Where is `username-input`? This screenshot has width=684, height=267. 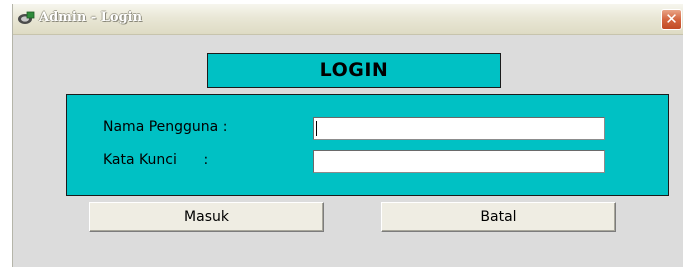 username-input is located at coordinates (459, 128).